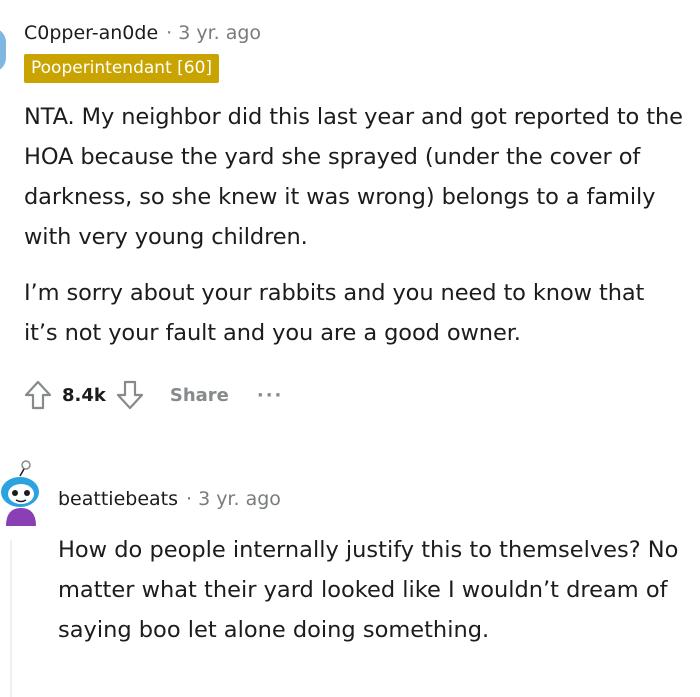  What do you see at coordinates (122, 68) in the screenshot?
I see `user-flair: Pooperintendant [60]` at bounding box center [122, 68].